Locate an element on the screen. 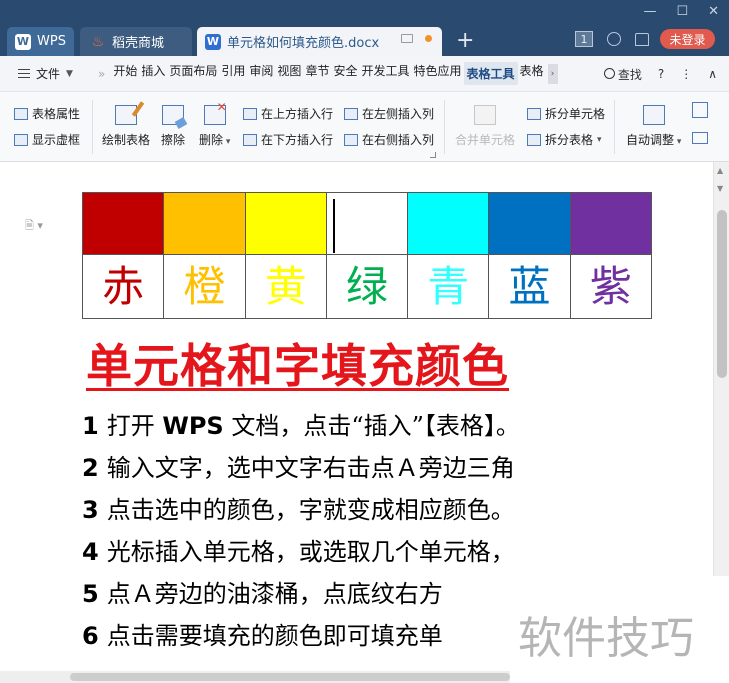 The width and height of the screenshot is (729, 683). skin-icon is located at coordinates (642, 39).